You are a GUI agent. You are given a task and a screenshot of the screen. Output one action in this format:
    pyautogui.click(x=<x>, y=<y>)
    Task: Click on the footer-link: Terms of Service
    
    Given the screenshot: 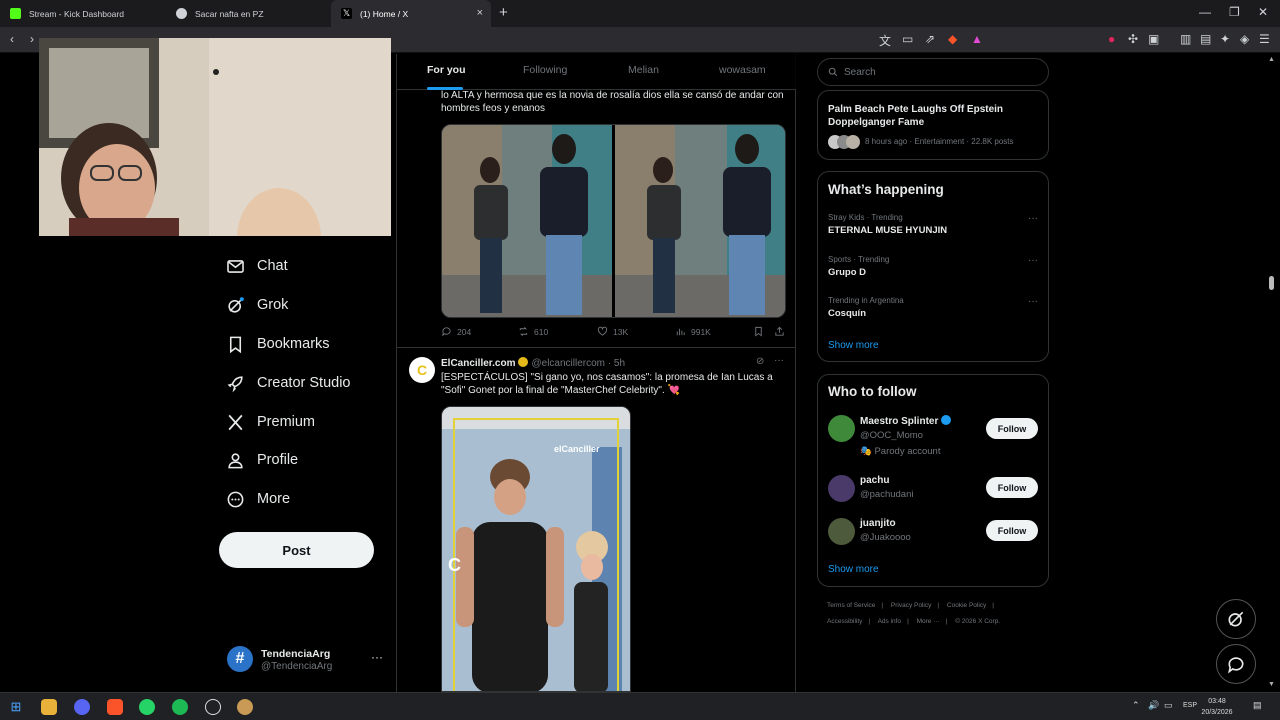 What is the action you would take?
    pyautogui.click(x=851, y=605)
    